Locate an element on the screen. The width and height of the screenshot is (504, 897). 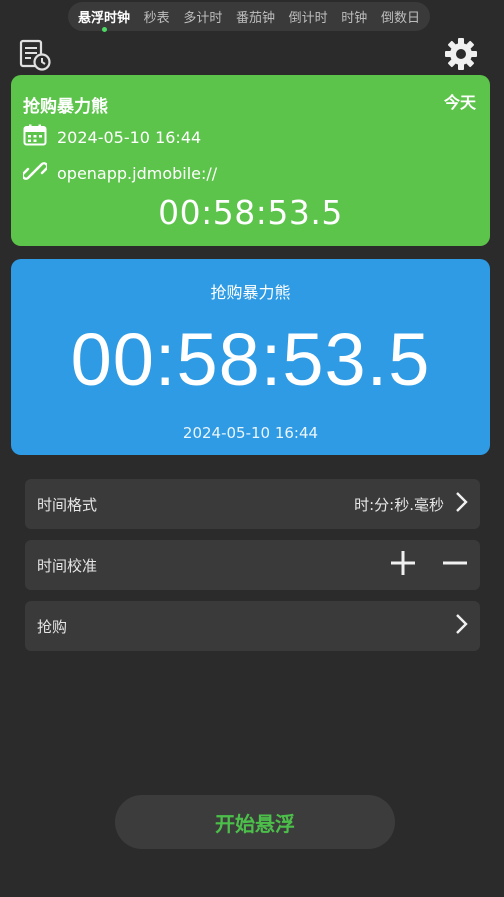
history-log-icon is located at coordinates (35, 57).